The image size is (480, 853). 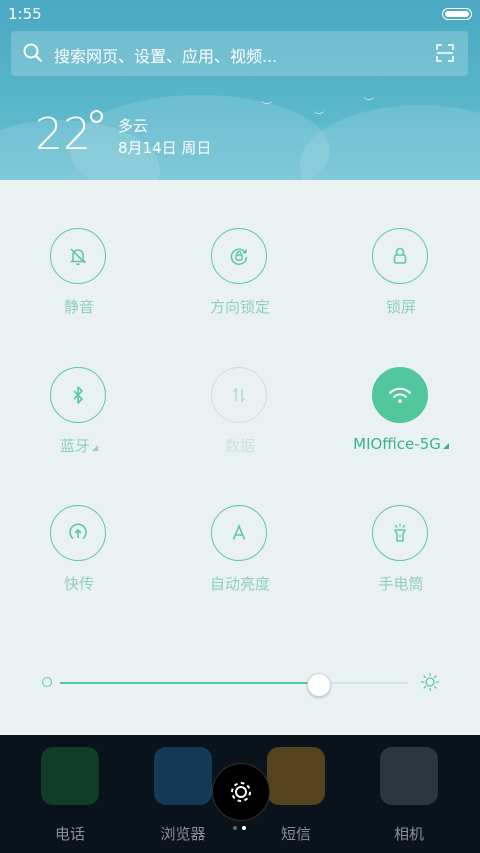 What do you see at coordinates (189, 683) in the screenshot?
I see `brightness-fill` at bounding box center [189, 683].